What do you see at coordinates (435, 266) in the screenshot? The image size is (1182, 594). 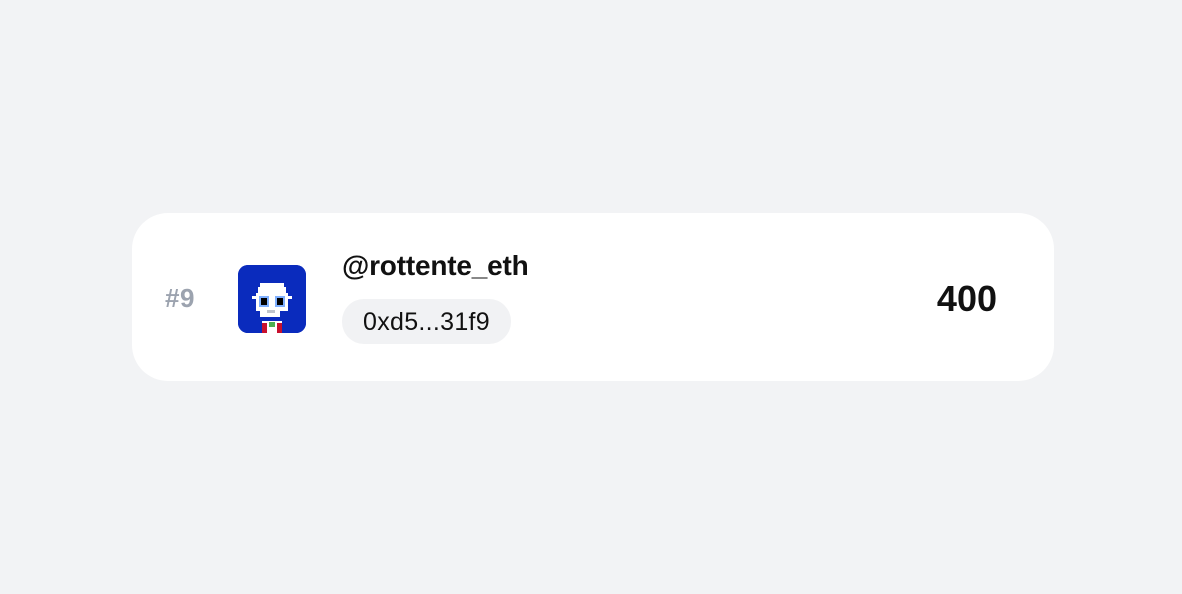 I see `username: @rottente_eth` at bounding box center [435, 266].